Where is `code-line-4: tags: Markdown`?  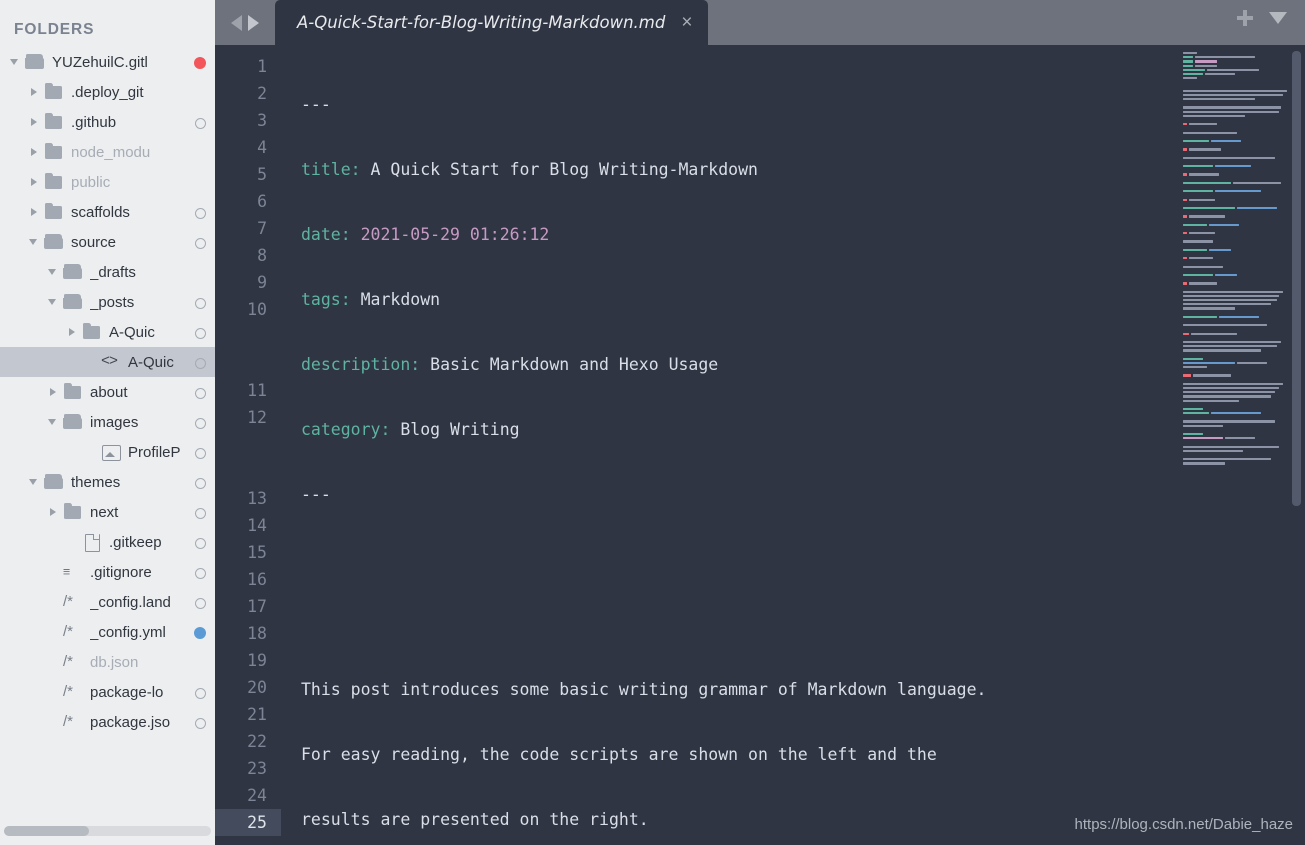 code-line-4: tags: Markdown is located at coordinates (803, 299).